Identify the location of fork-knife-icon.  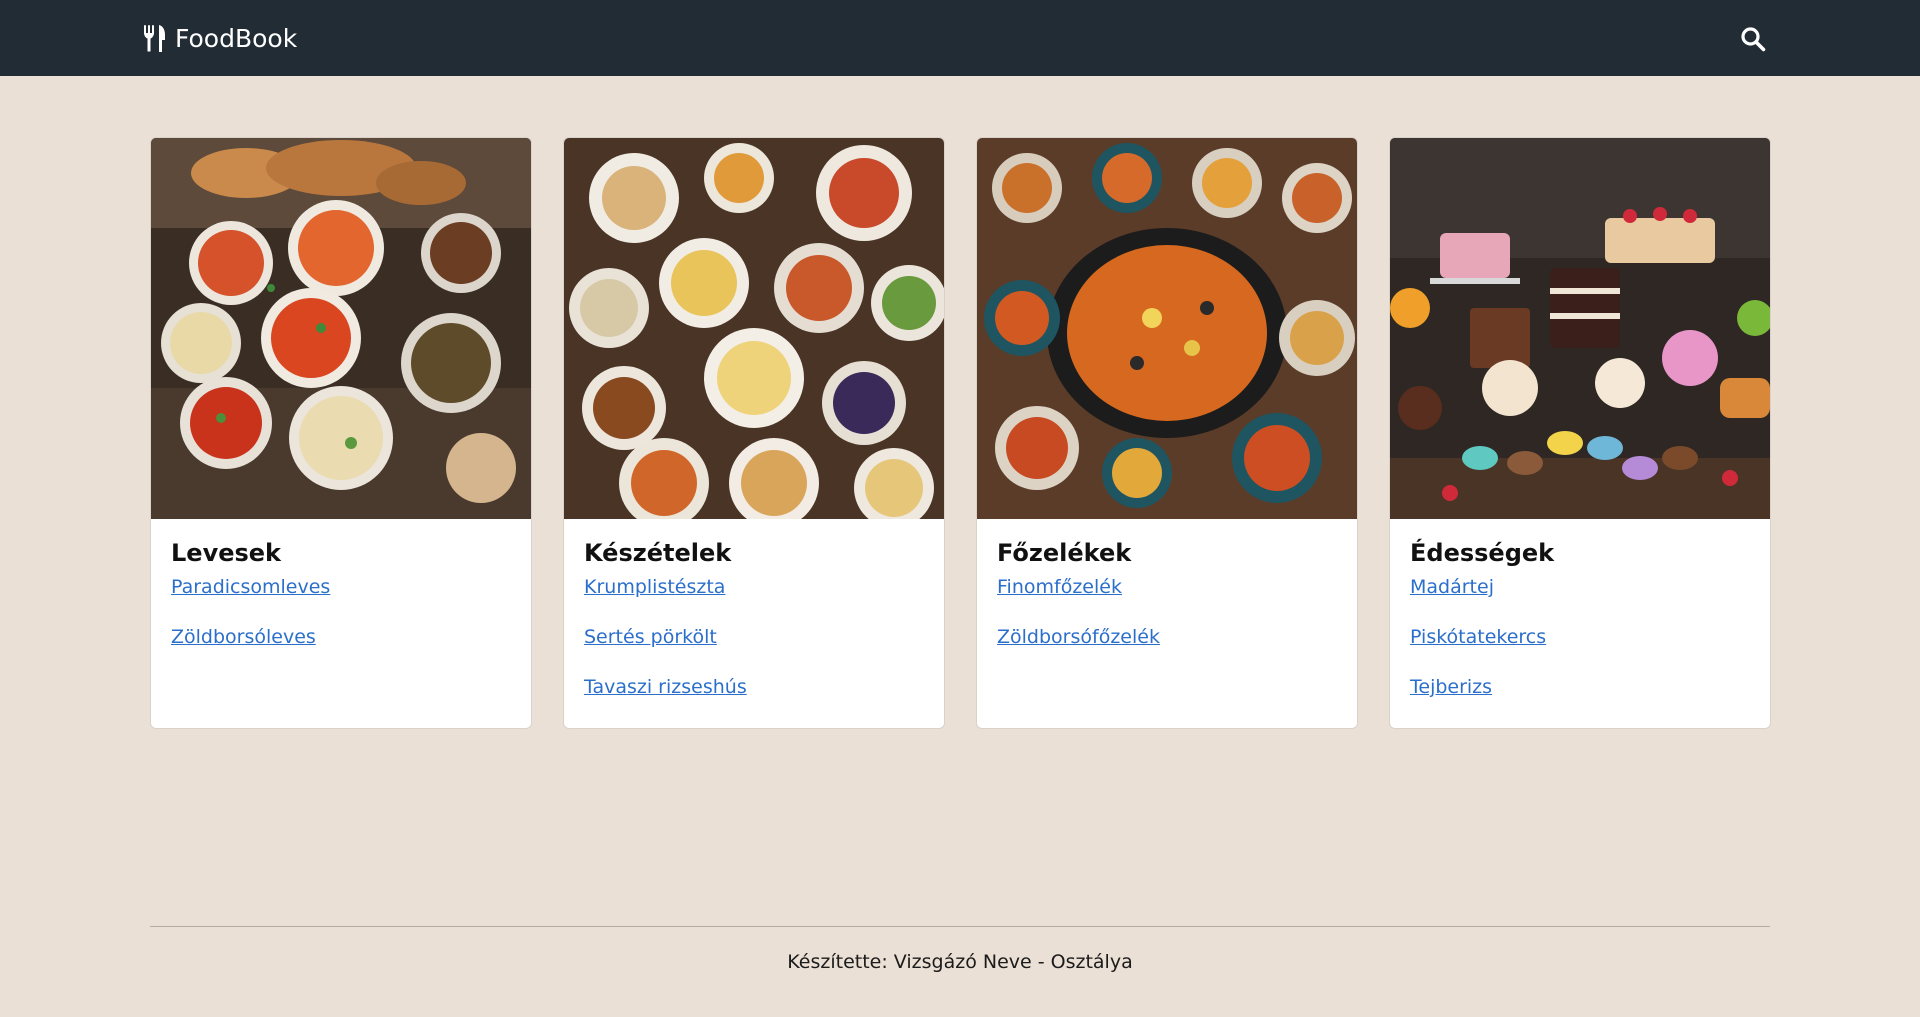
(155, 38).